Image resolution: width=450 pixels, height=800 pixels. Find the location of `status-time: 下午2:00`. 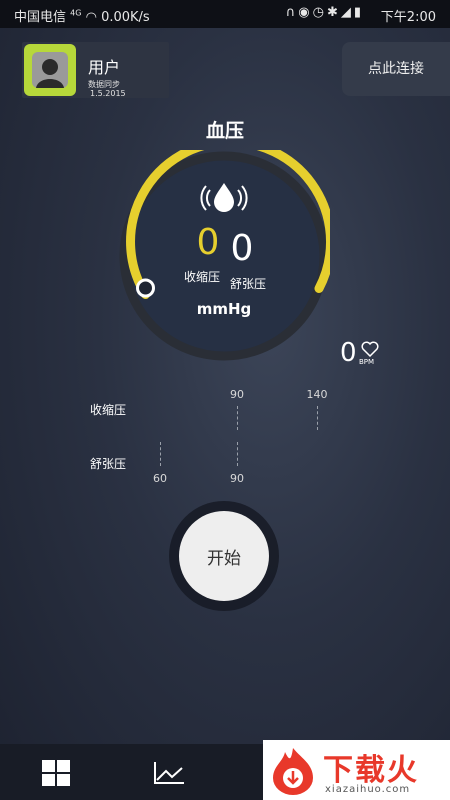

status-time: 下午2:00 is located at coordinates (408, 17).